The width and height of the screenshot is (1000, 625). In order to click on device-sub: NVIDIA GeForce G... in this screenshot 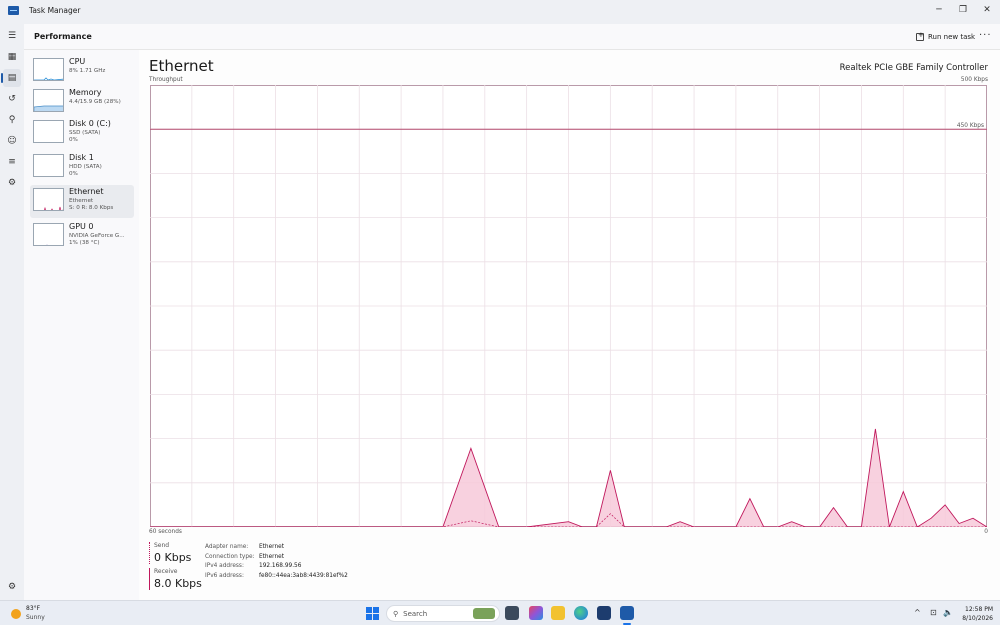, I will do `click(97, 236)`.